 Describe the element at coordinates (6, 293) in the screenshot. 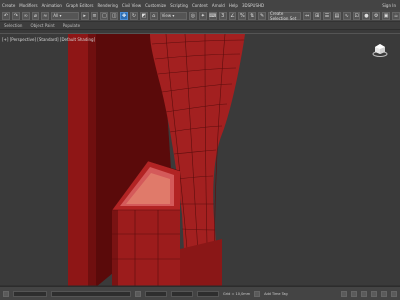

I see `script-listener-icon` at that location.